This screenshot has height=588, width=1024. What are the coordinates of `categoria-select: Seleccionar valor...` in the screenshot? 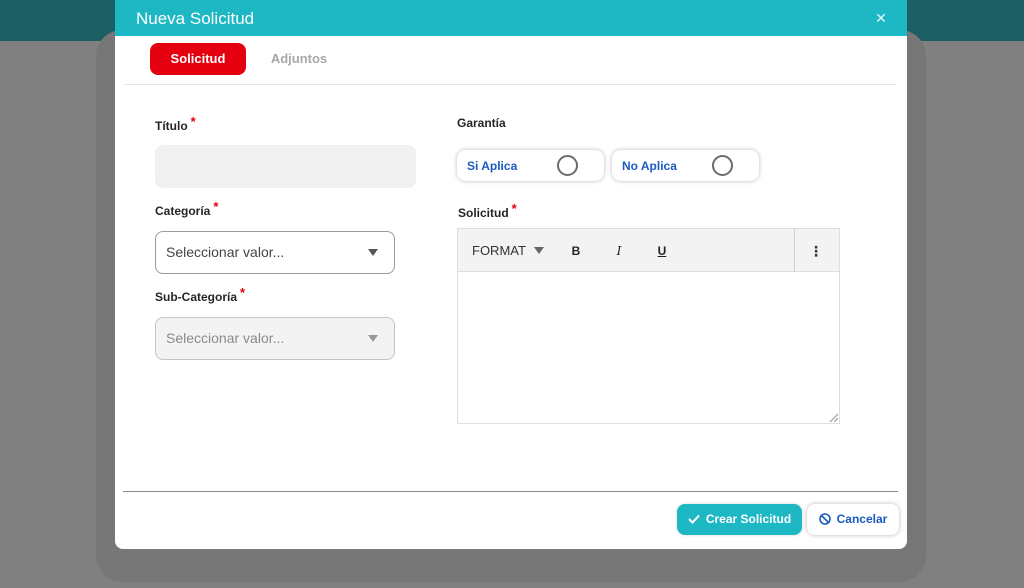 It's located at (275, 252).